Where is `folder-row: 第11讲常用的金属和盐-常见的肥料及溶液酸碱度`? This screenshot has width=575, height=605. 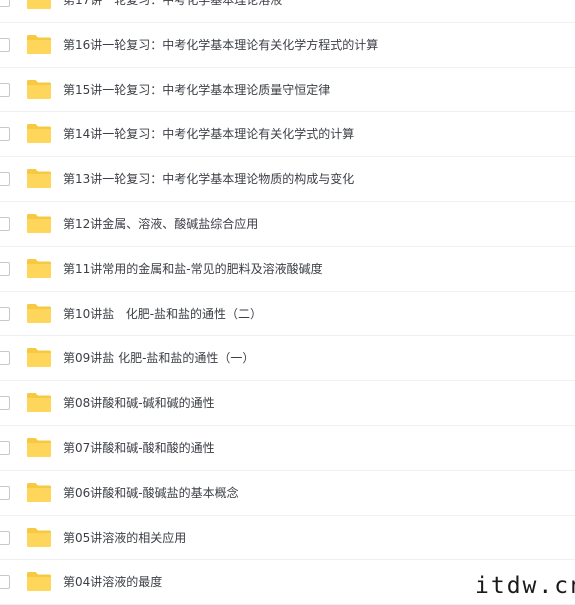 folder-row: 第11讲常用的金属和盐-常见的肥料及溶液酸碱度 is located at coordinates (287, 269).